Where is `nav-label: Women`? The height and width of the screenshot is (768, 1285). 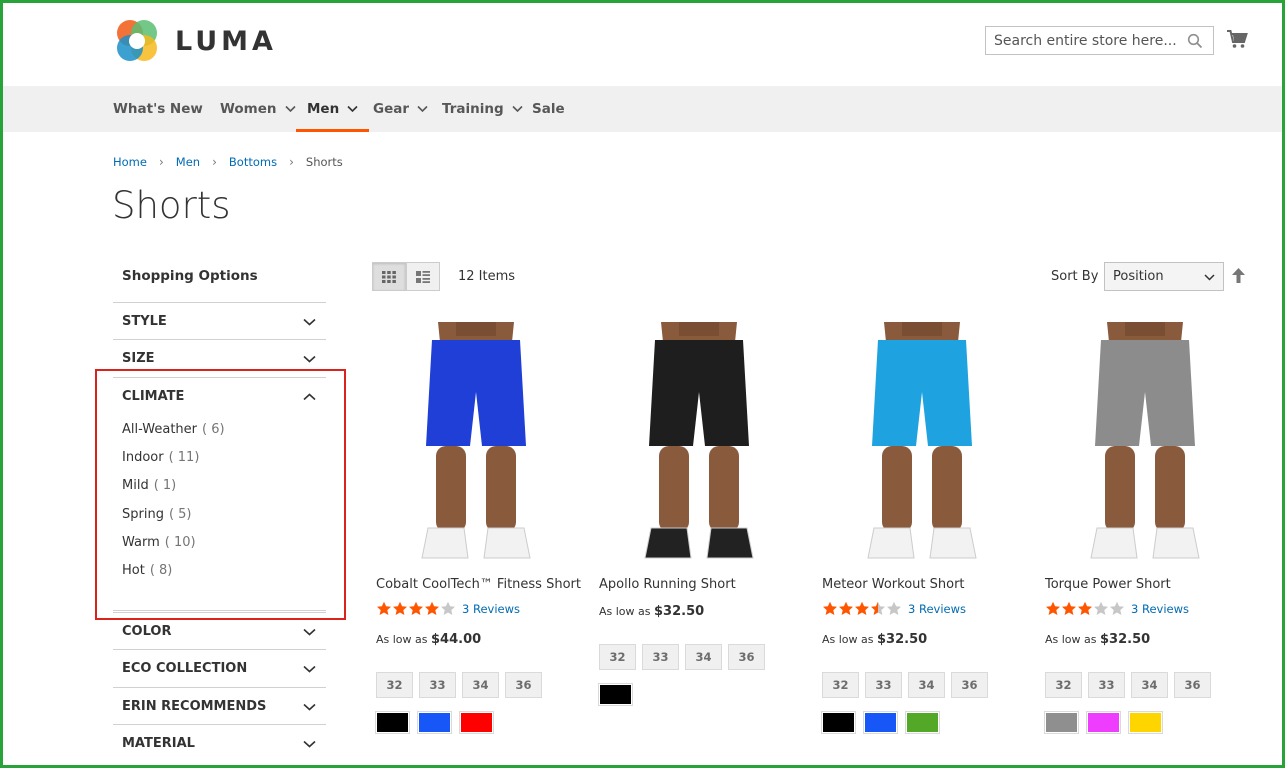 nav-label: Women is located at coordinates (248, 109).